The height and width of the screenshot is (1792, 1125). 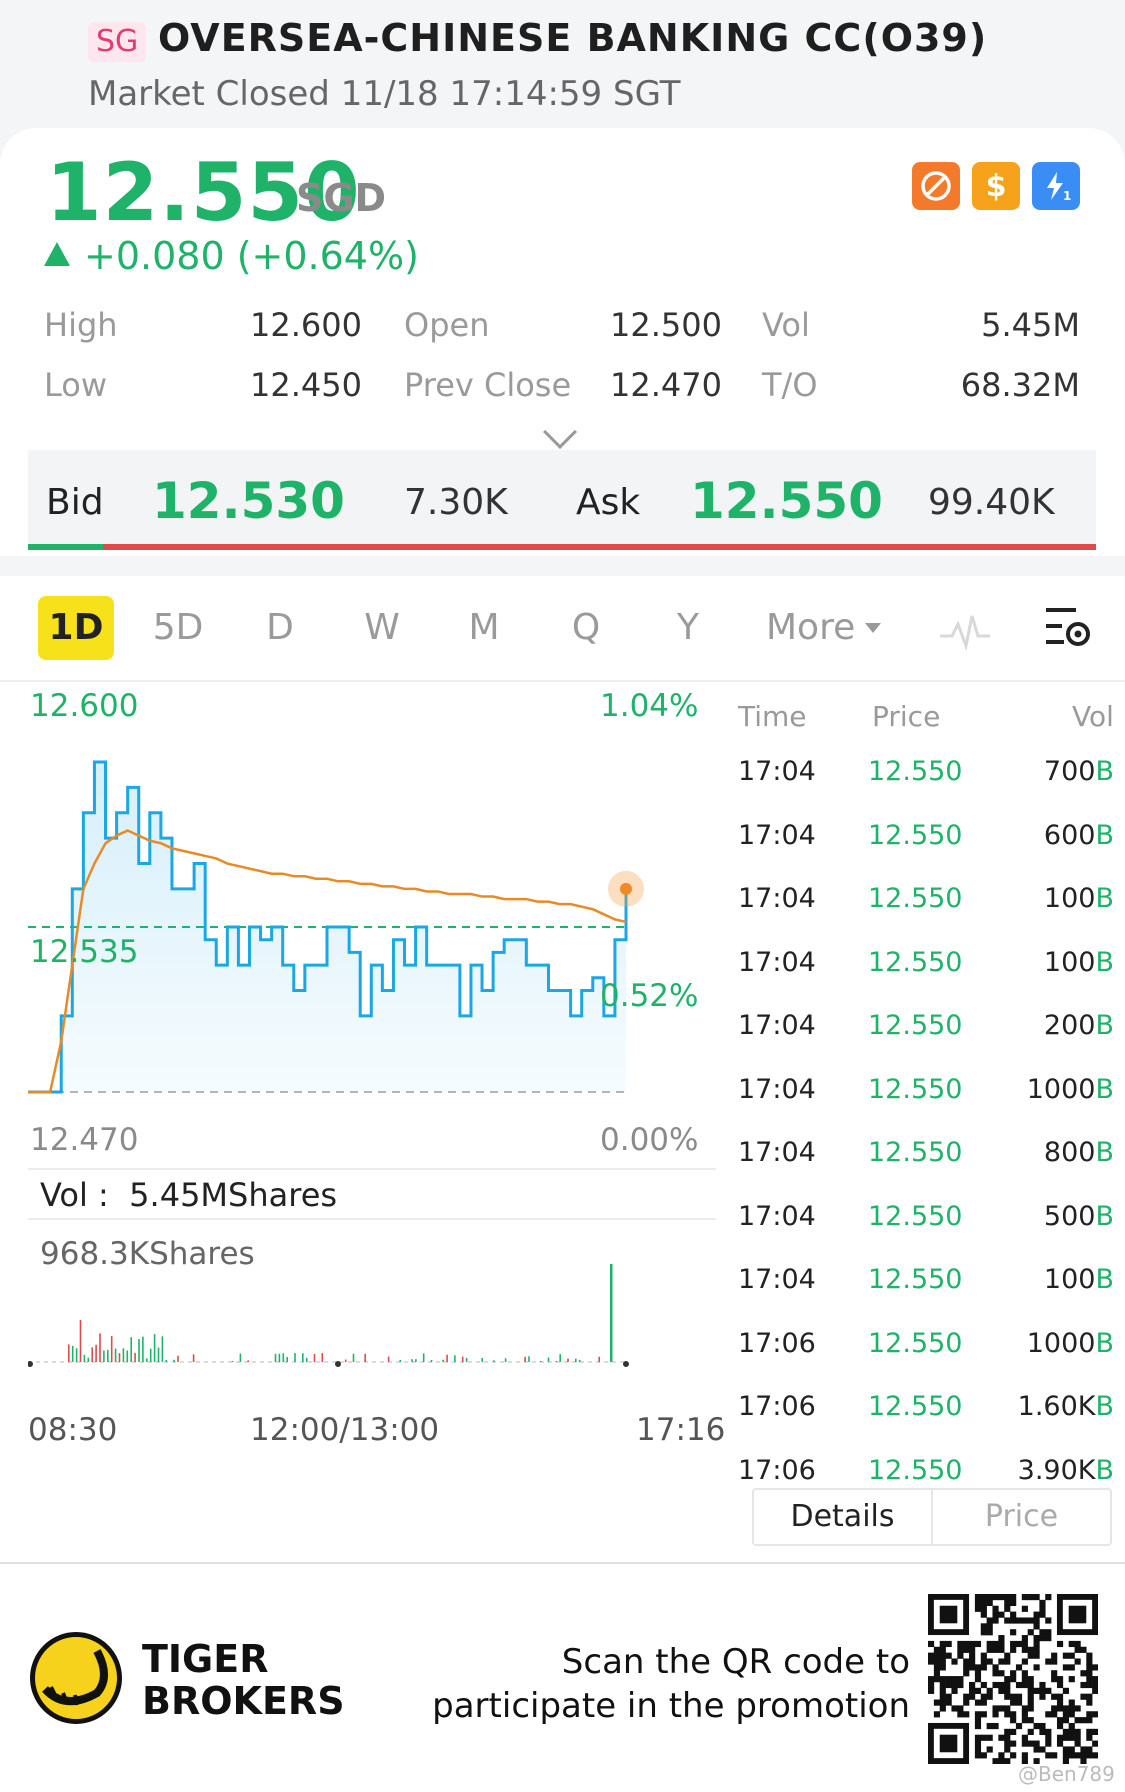 What do you see at coordinates (1069, 629) in the screenshot?
I see `chart-settings-icon` at bounding box center [1069, 629].